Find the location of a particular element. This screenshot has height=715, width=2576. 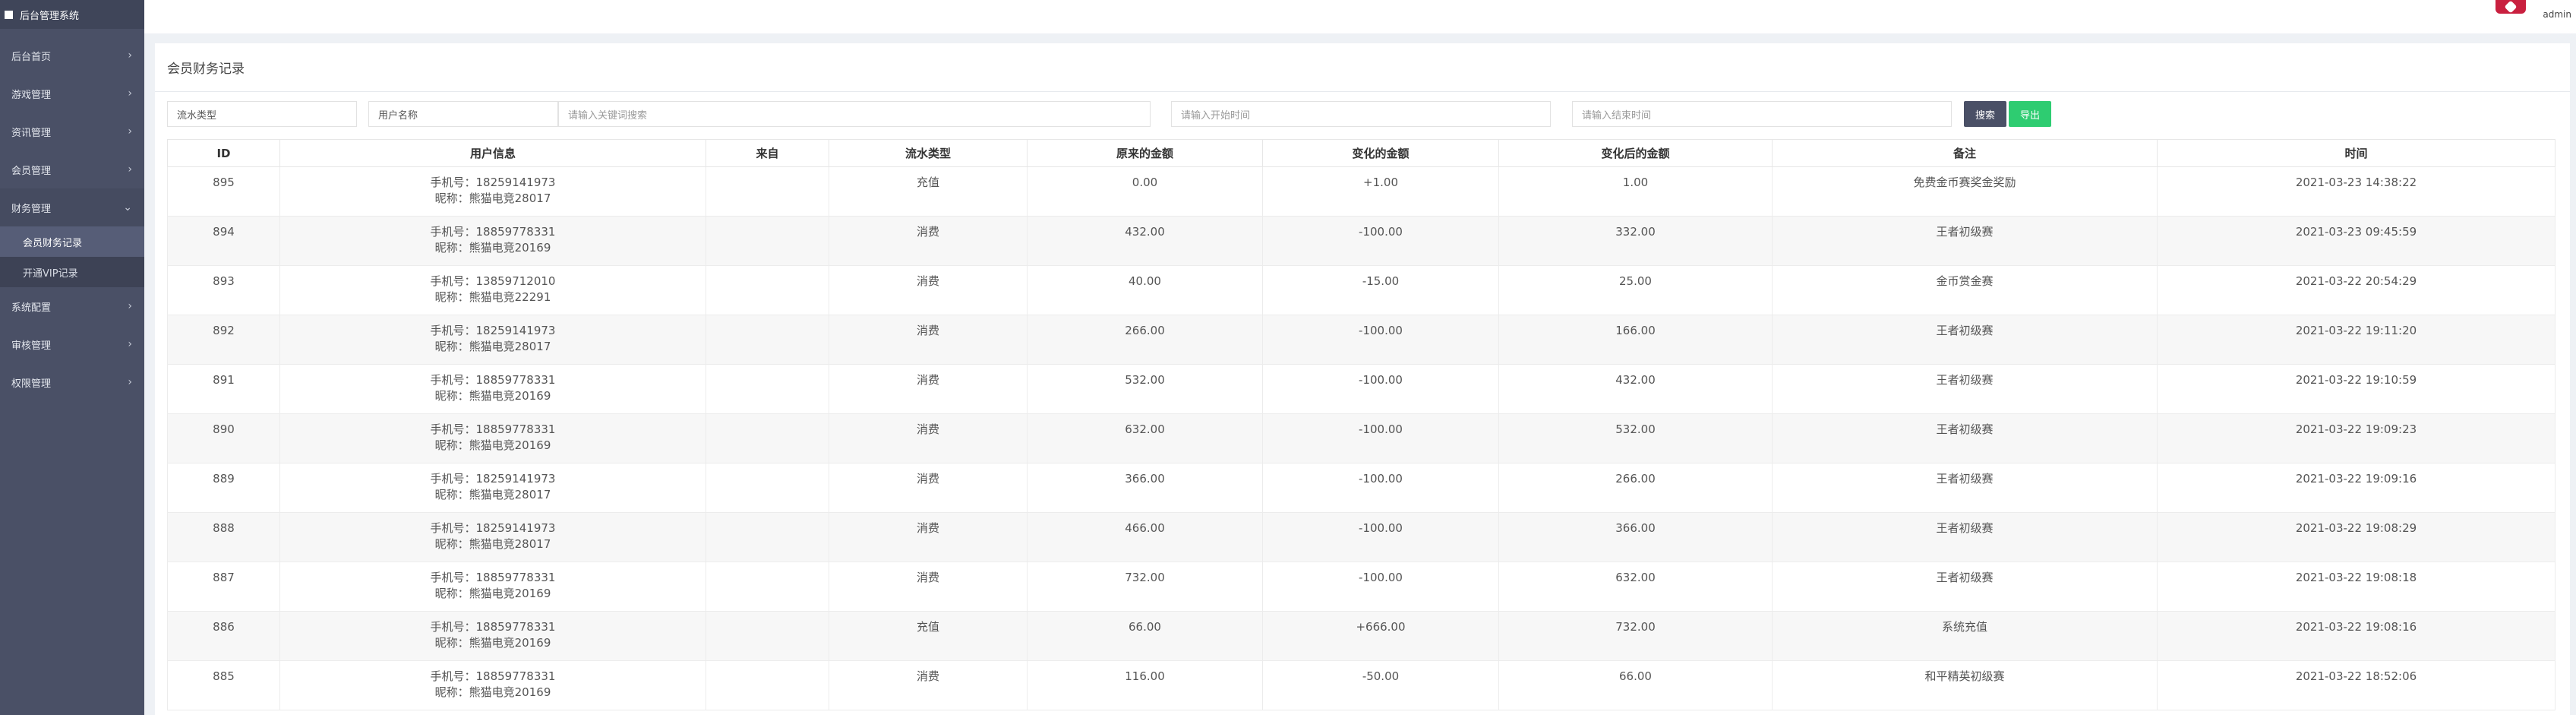

flow-type-select: 流水类型 is located at coordinates (262, 114).